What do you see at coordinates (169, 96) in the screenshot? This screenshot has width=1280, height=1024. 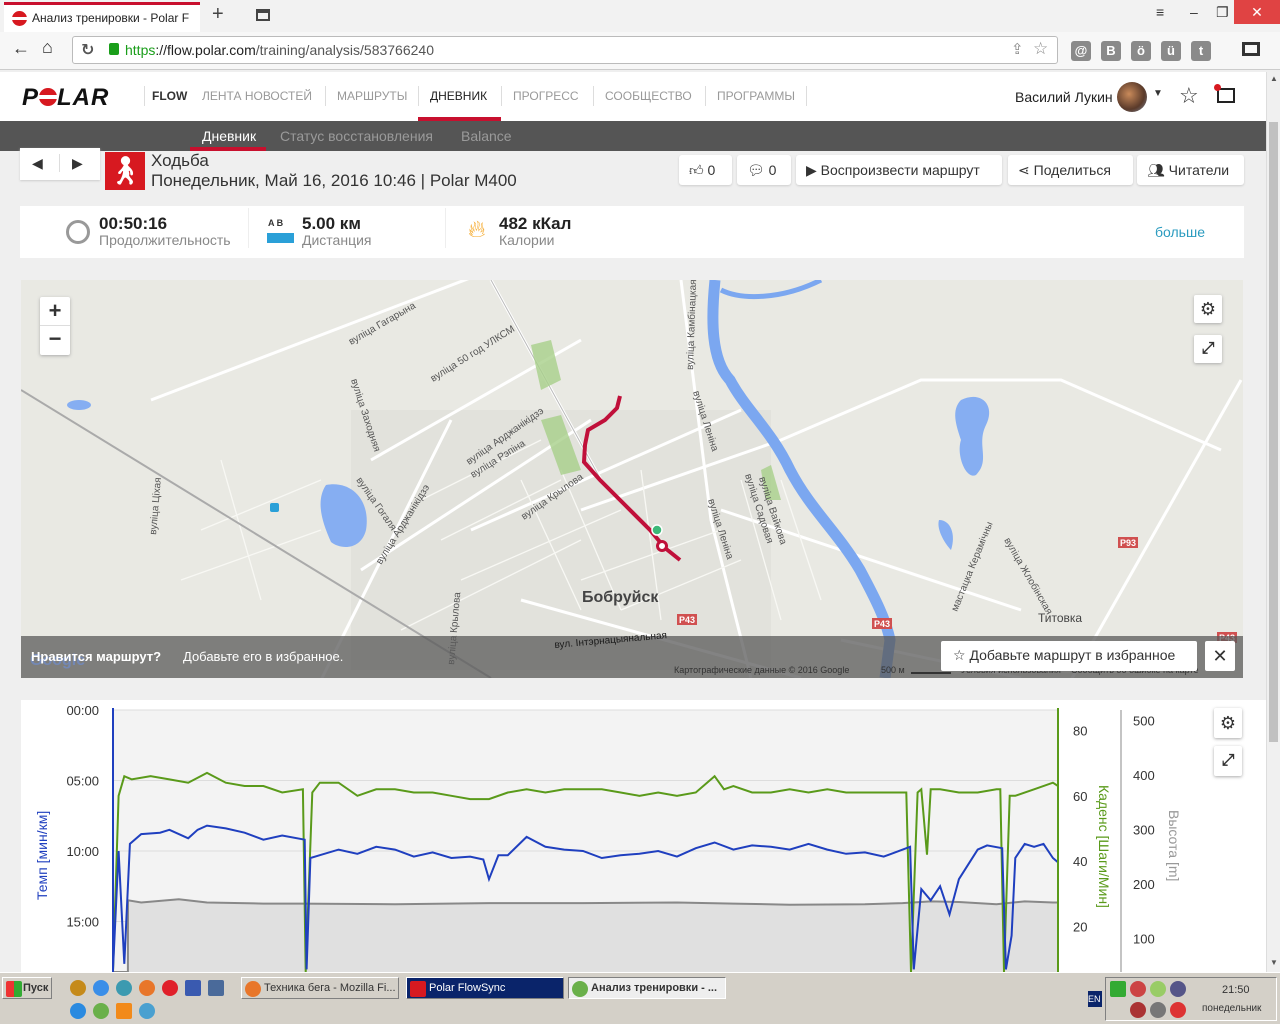 I see `nav-flow: FLOW` at bounding box center [169, 96].